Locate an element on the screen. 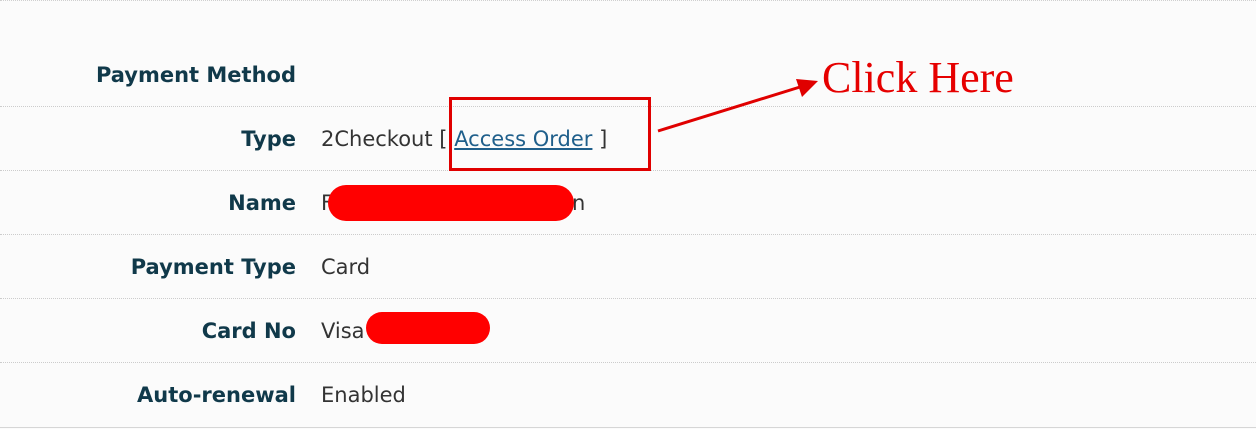  card-number-redaction-mark is located at coordinates (428, 328).